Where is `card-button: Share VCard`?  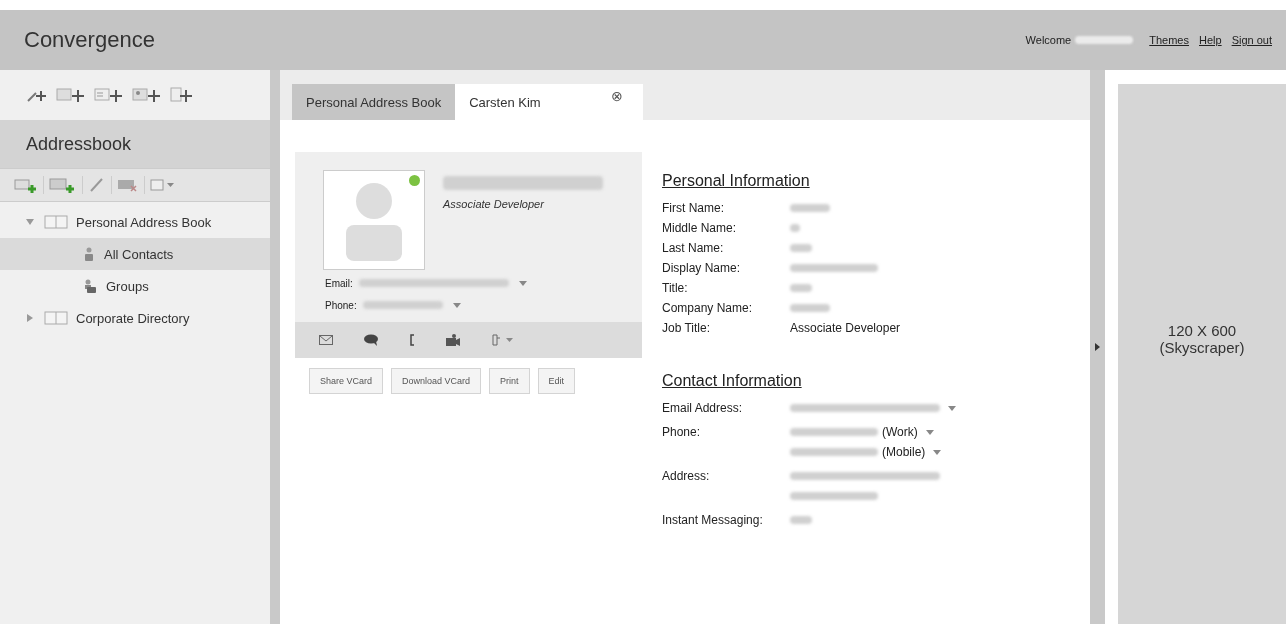
card-button: Share VCard is located at coordinates (346, 381).